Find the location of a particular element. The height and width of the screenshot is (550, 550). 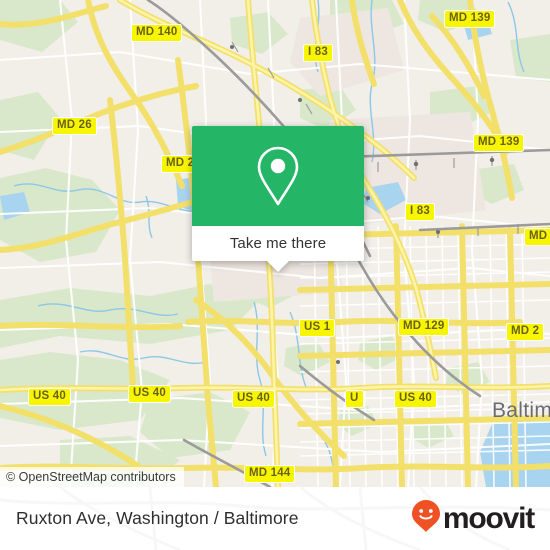

take-me-there-card: Take me there is located at coordinates (278, 199).